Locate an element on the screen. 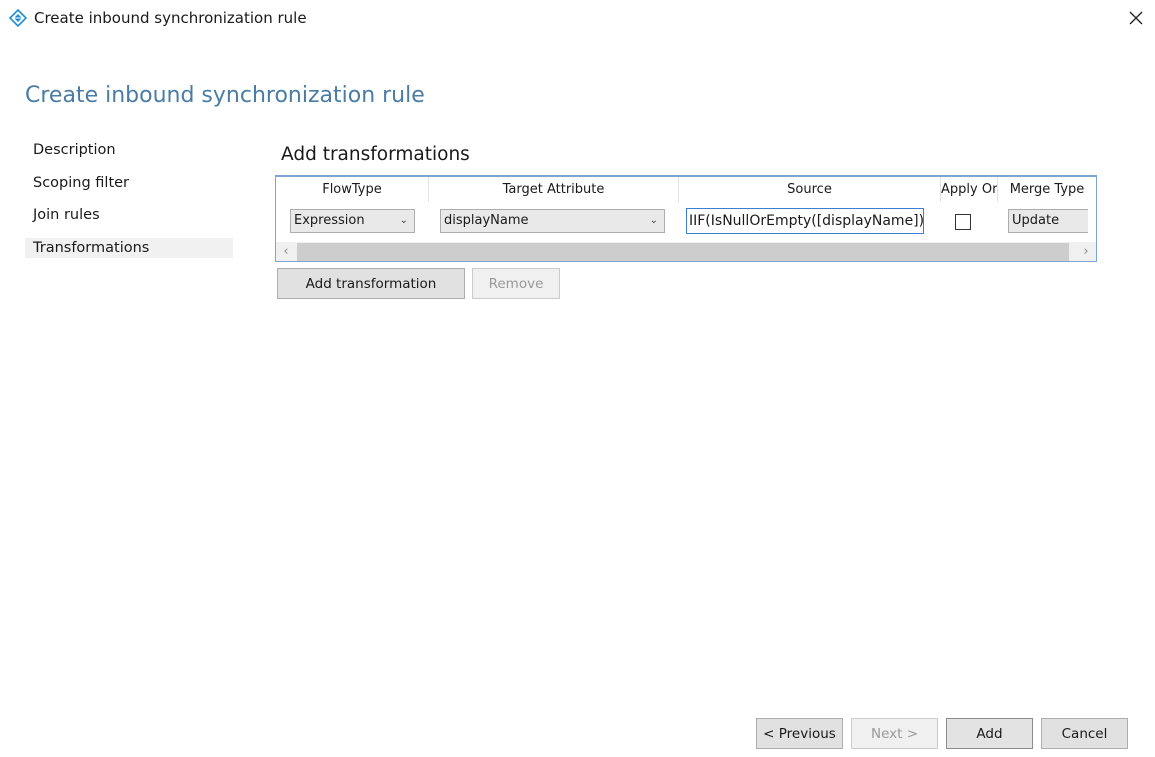 Image resolution: width=1155 pixels, height=757 pixels. source-expression-value: IIF(IsNullOrEmpty([displayName]),[ is located at coordinates (806, 221).